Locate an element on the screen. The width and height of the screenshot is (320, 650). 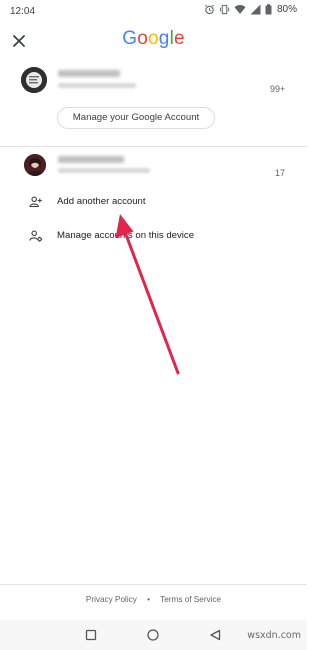
status-icons: 80% is located at coordinates (250, 9).